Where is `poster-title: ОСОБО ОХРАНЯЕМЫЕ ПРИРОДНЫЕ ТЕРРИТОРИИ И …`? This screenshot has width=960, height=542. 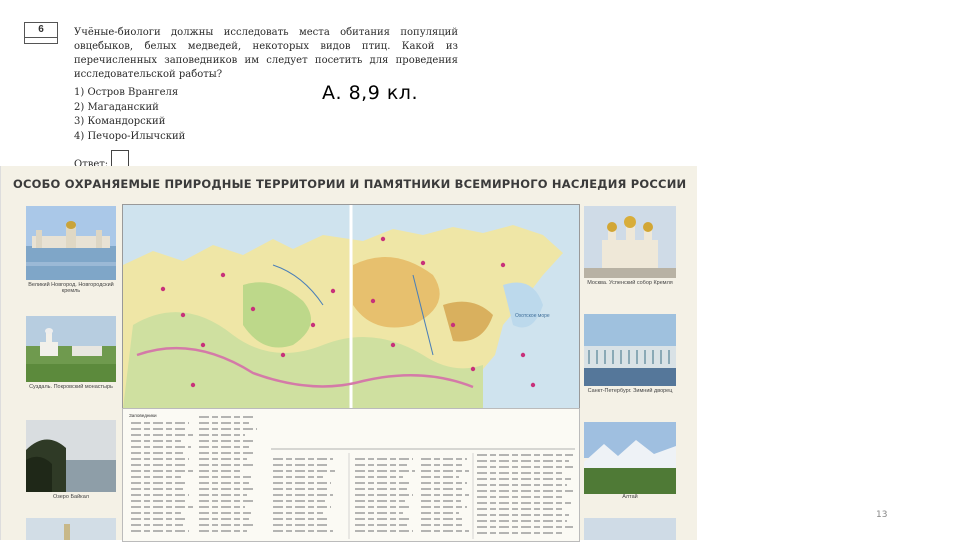
poster-title: ОСОБО ОХРАНЯЕМЫЕ ПРИРОДНЫЕ ТЕРРИТОРИИ И … is located at coordinates (350, 184).